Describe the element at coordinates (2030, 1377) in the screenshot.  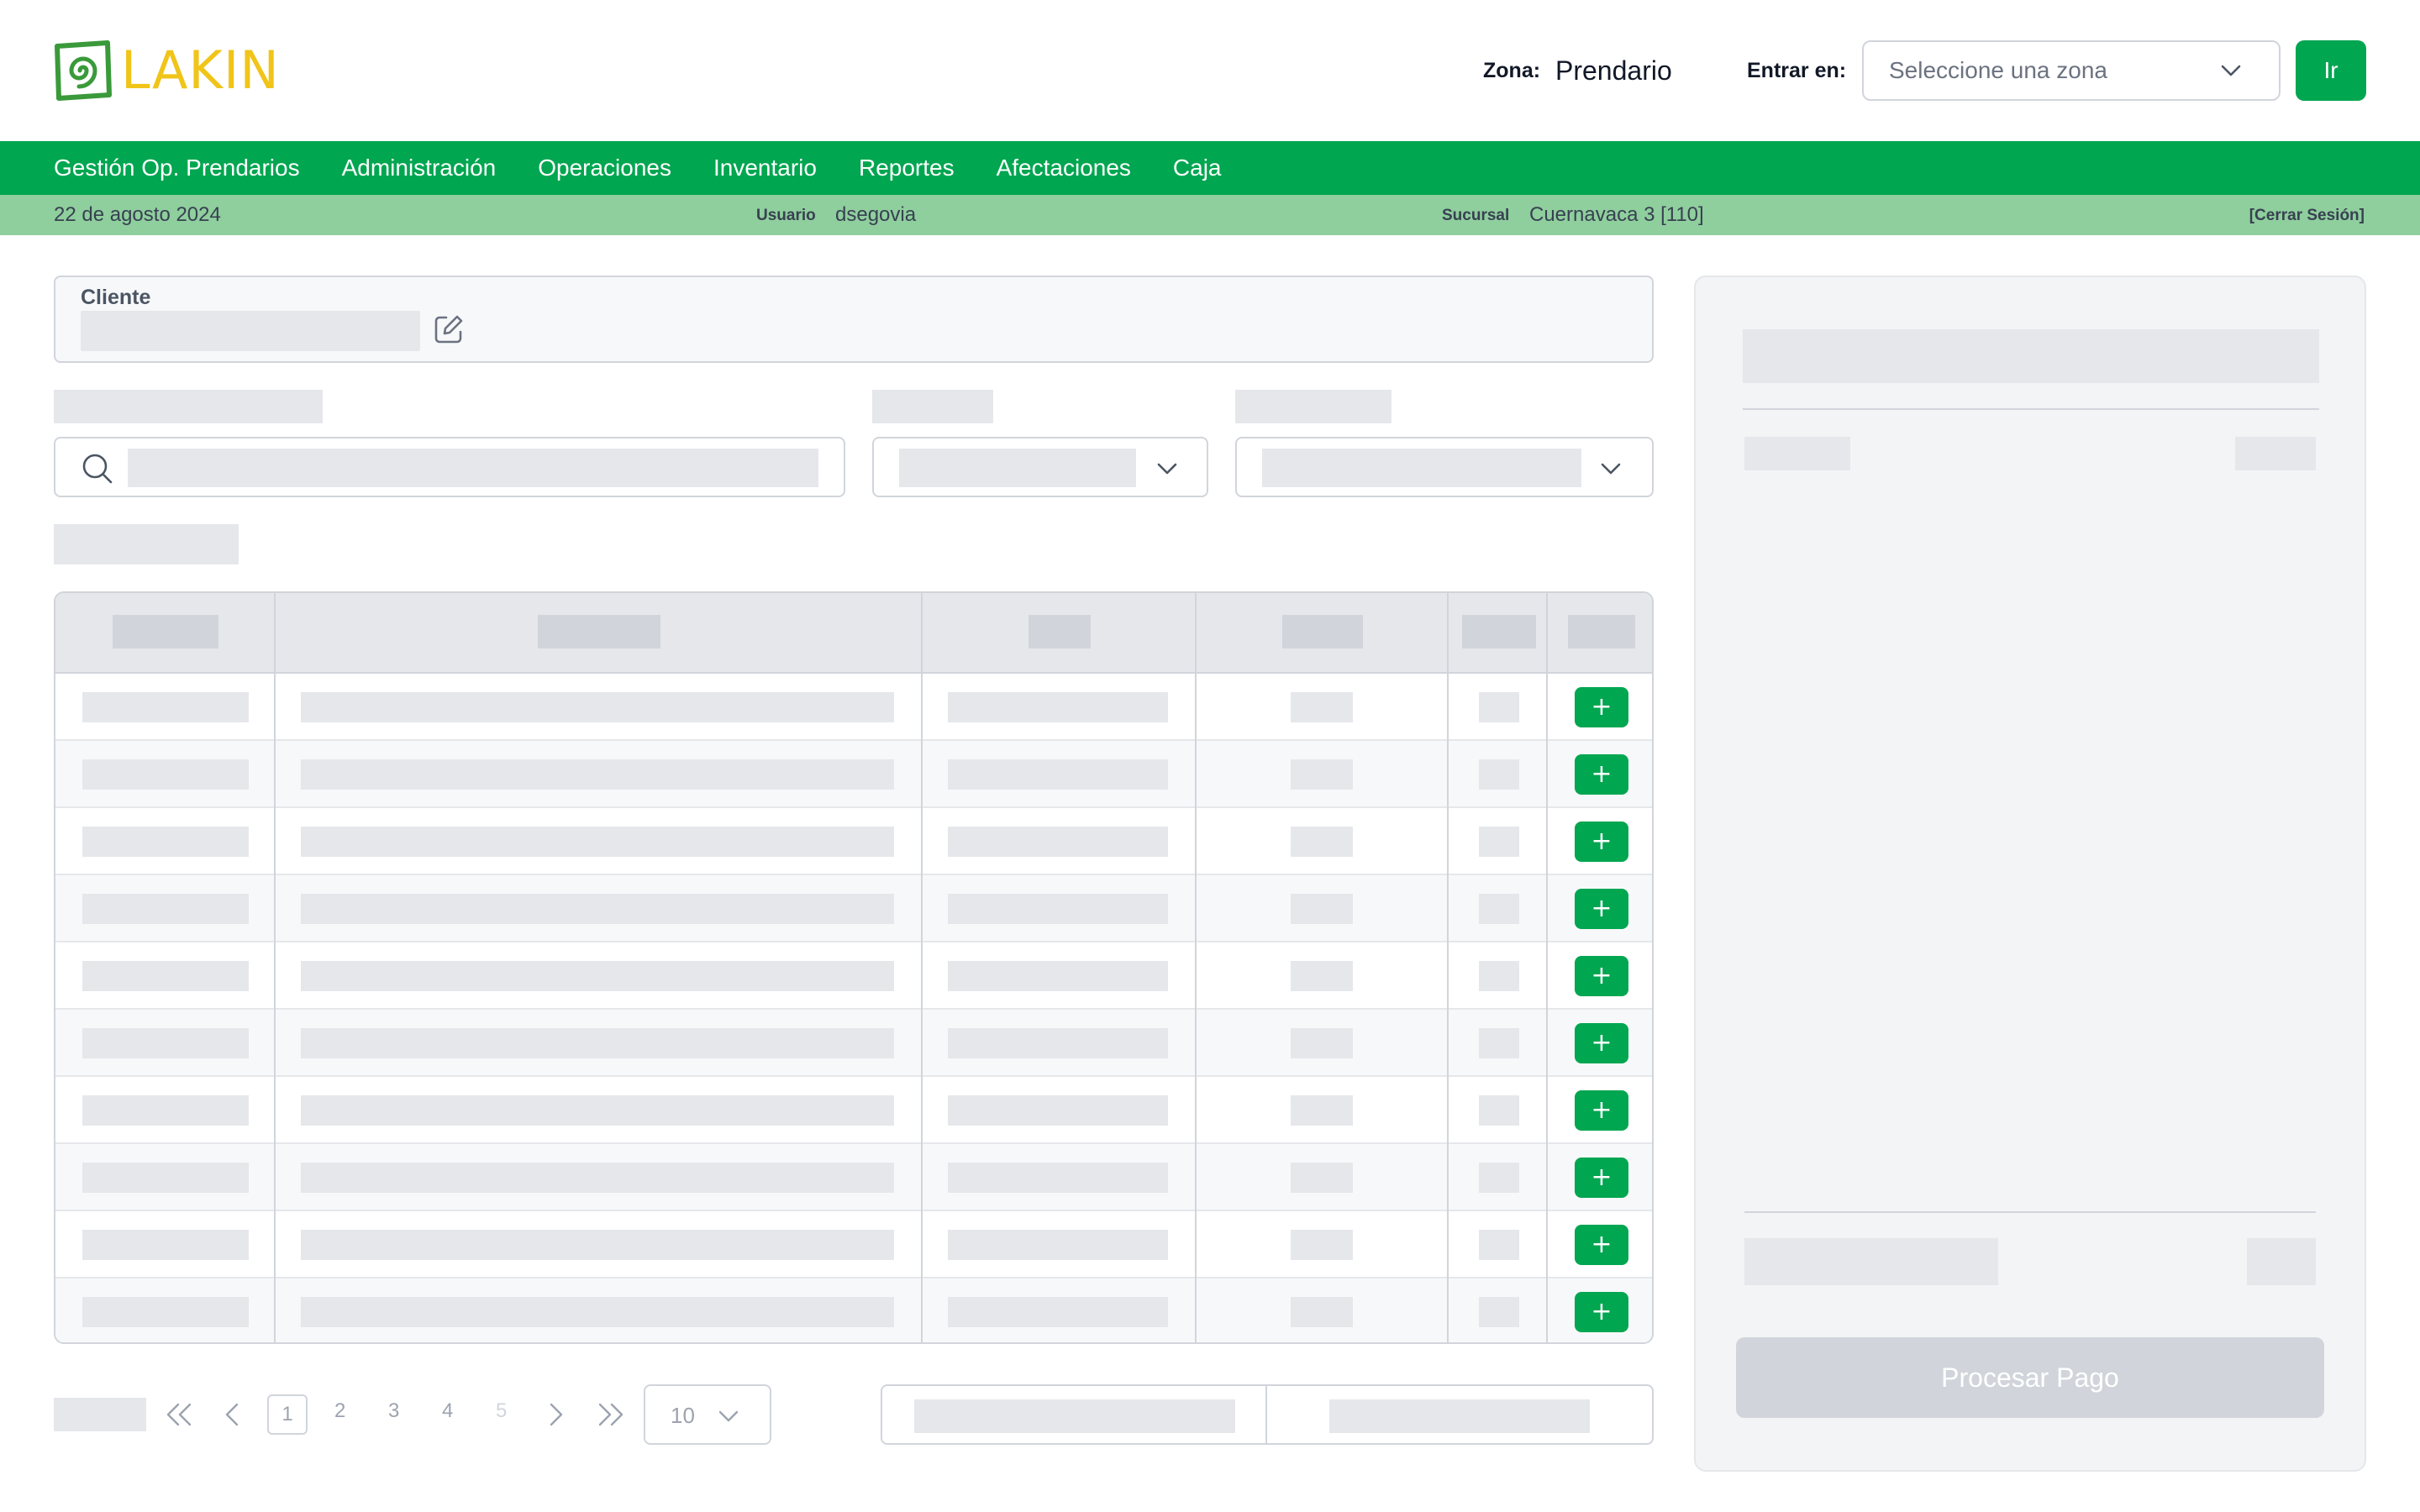
I see `process-payment-button: Procesar Pago` at that location.